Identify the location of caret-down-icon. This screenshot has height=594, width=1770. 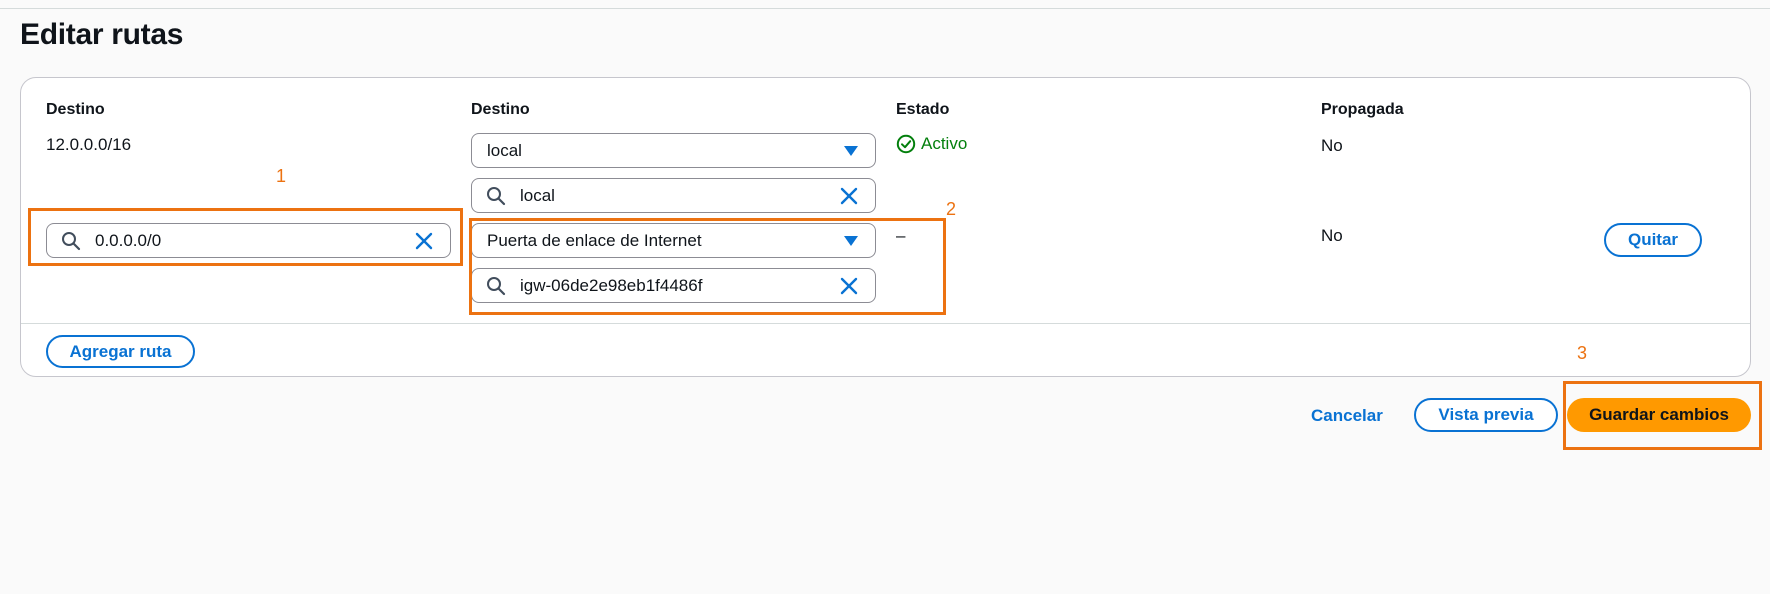
(851, 150).